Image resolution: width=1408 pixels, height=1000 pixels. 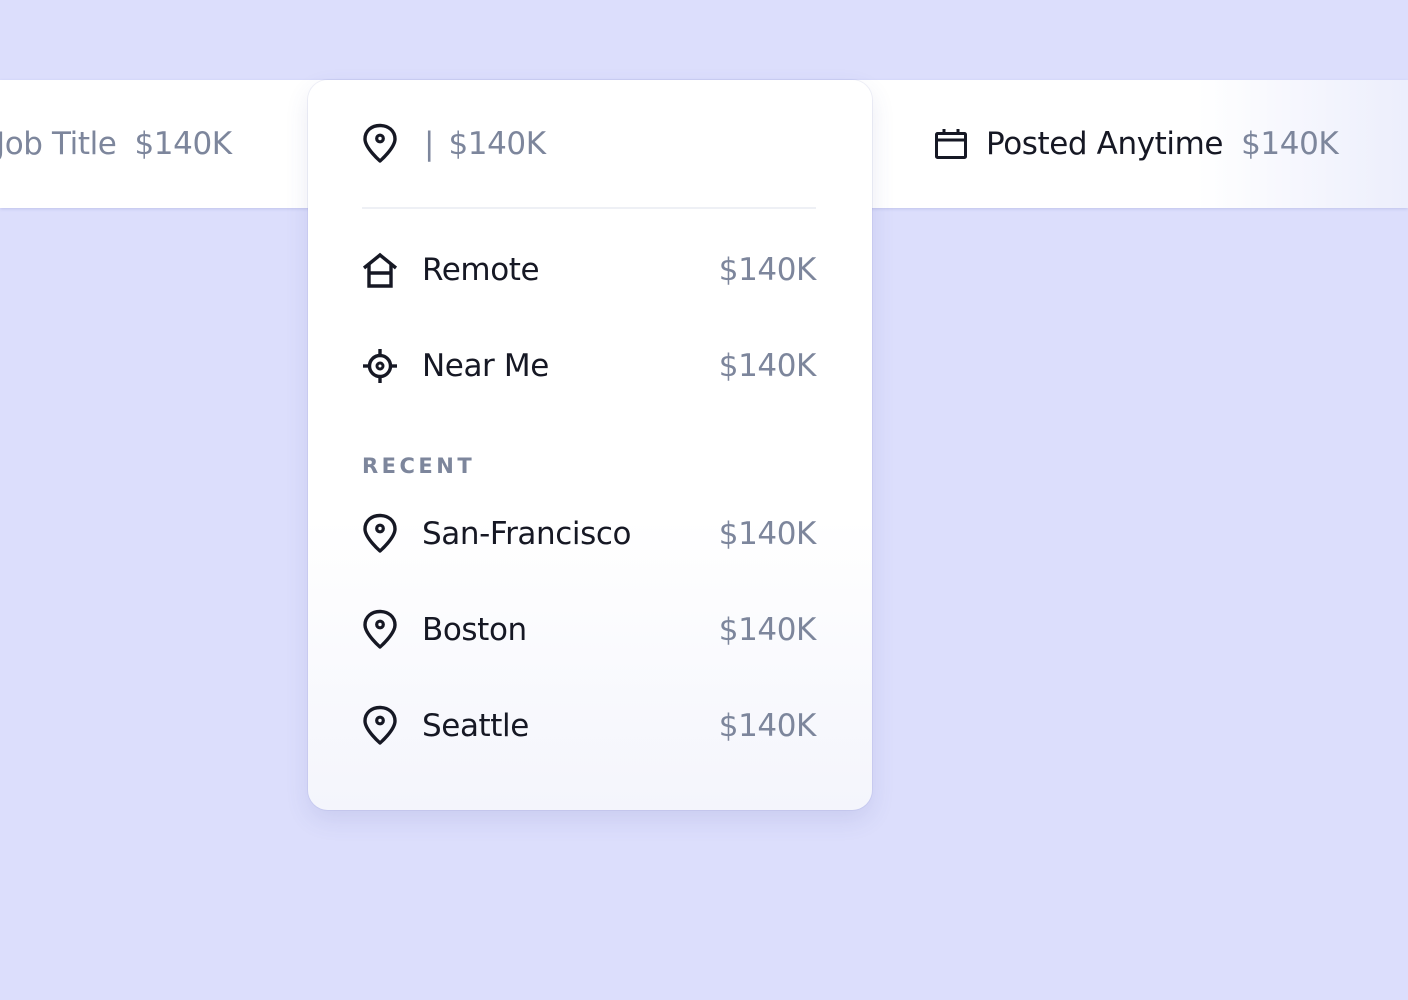 I want to click on recent-heading: RECENT, so click(x=419, y=466).